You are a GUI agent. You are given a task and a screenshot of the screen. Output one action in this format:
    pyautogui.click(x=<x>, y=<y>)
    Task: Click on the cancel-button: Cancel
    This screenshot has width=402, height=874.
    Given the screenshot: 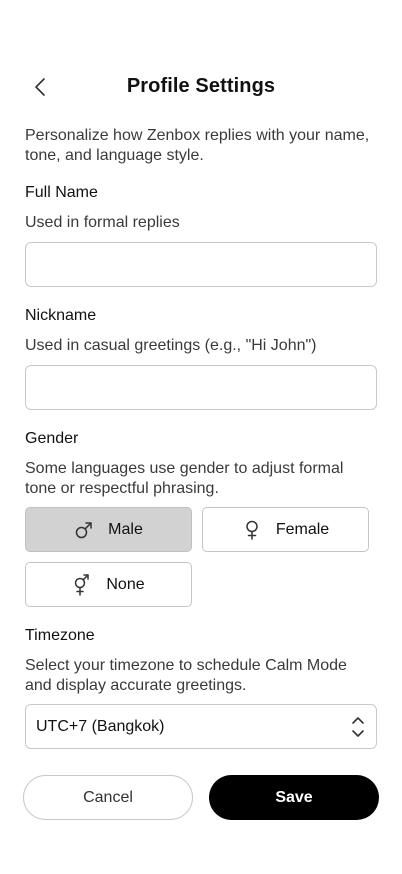 What is the action you would take?
    pyautogui.click(x=108, y=797)
    